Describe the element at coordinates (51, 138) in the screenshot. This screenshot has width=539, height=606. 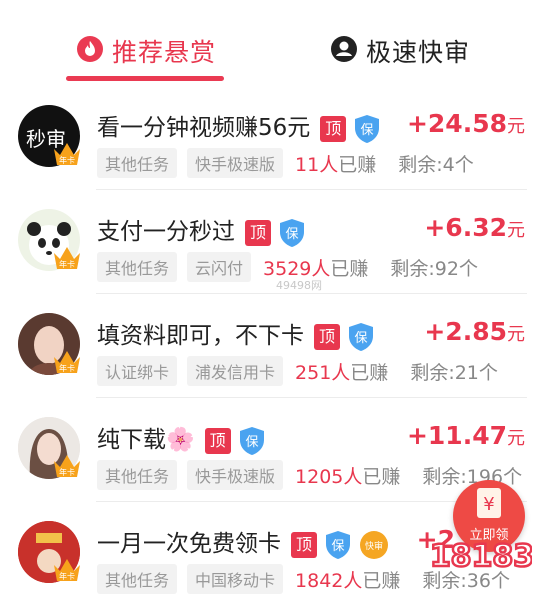
I see `avatar: 秒审 年卡` at that location.